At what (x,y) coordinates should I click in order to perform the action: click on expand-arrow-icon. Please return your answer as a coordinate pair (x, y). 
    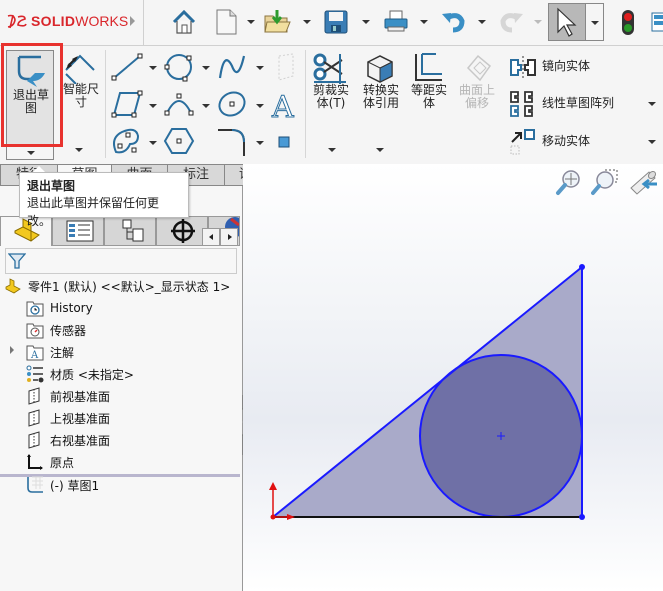
    Looking at the image, I should click on (12, 350).